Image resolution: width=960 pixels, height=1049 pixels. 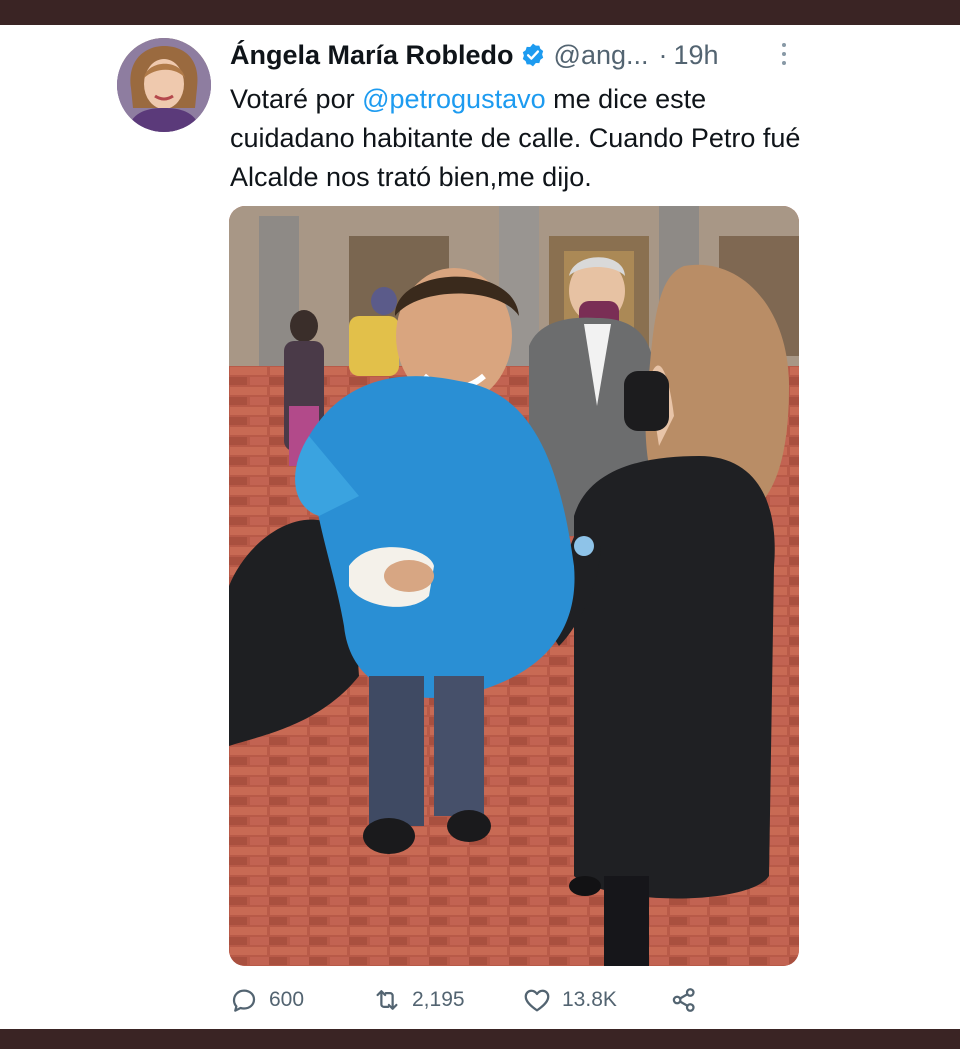 What do you see at coordinates (454, 99) in the screenshot?
I see `mention-link: @petrogustavo` at bounding box center [454, 99].